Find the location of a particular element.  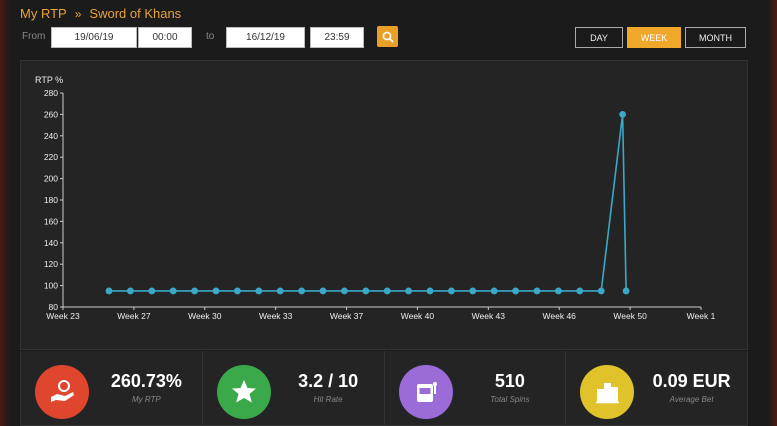

x-tick-label: Week 1 is located at coordinates (701, 316).